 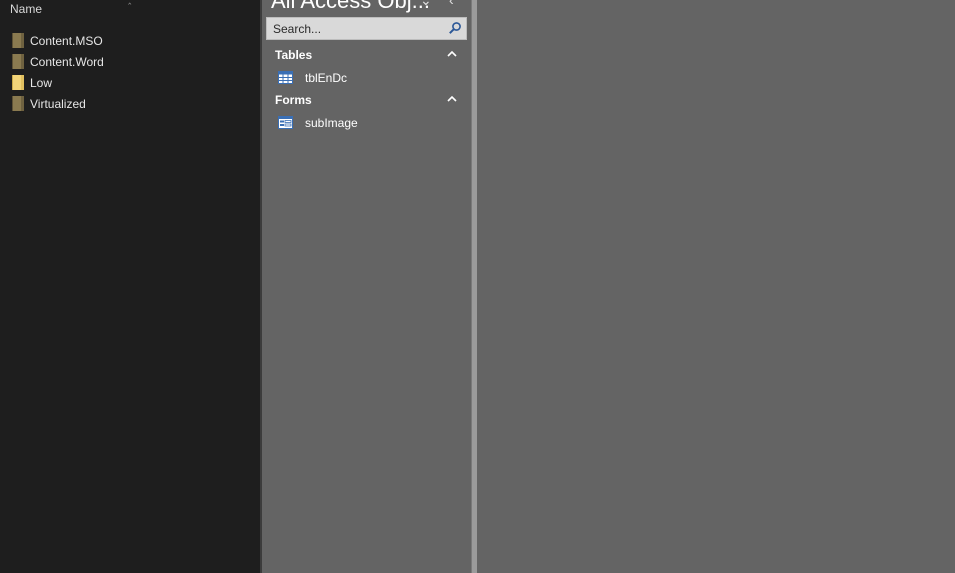 I want to click on nav-item-label: tblEnDc, so click(x=326, y=78).